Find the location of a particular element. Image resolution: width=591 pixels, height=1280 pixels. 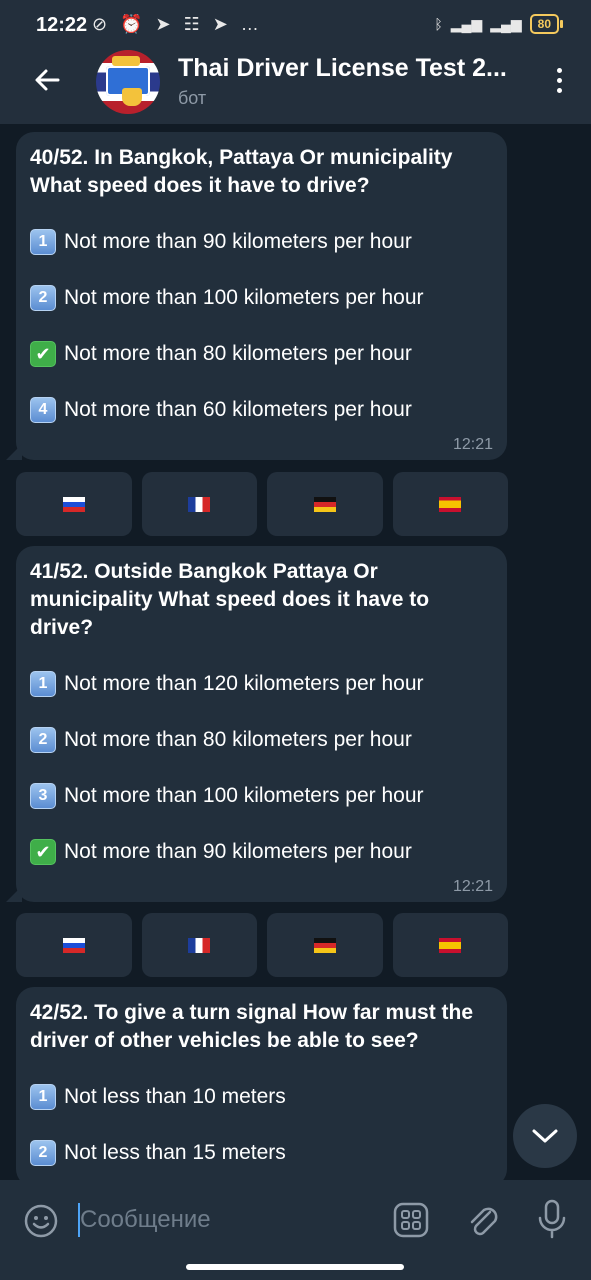

emoji-icon is located at coordinates (41, 1221).